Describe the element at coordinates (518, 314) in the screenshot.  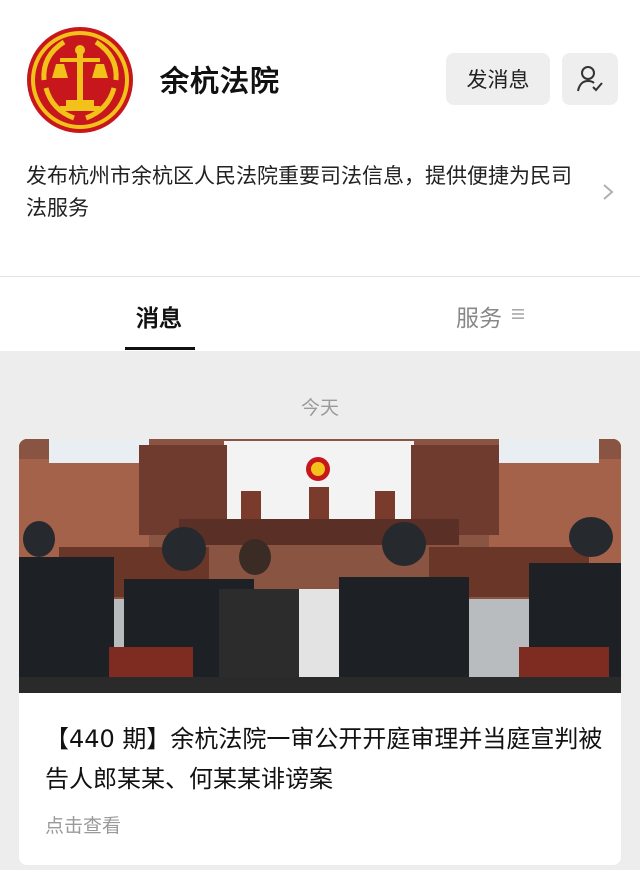
I see `menu-icon` at that location.